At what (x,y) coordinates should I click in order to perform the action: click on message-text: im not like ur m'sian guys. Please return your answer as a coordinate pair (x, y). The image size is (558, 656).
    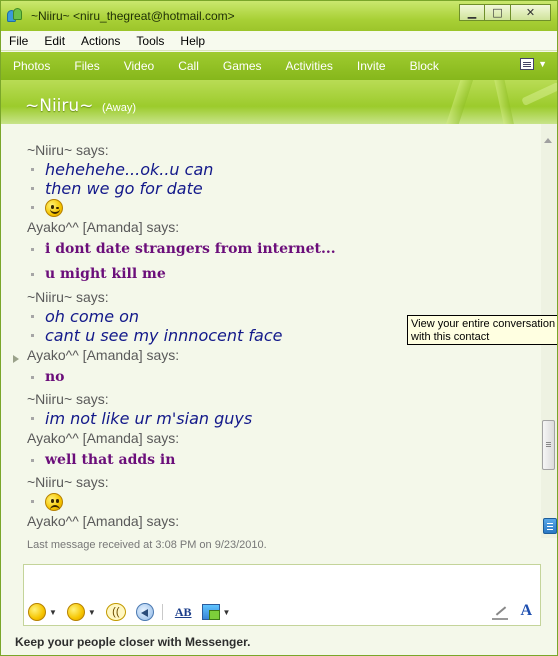
    Looking at the image, I should click on (149, 418).